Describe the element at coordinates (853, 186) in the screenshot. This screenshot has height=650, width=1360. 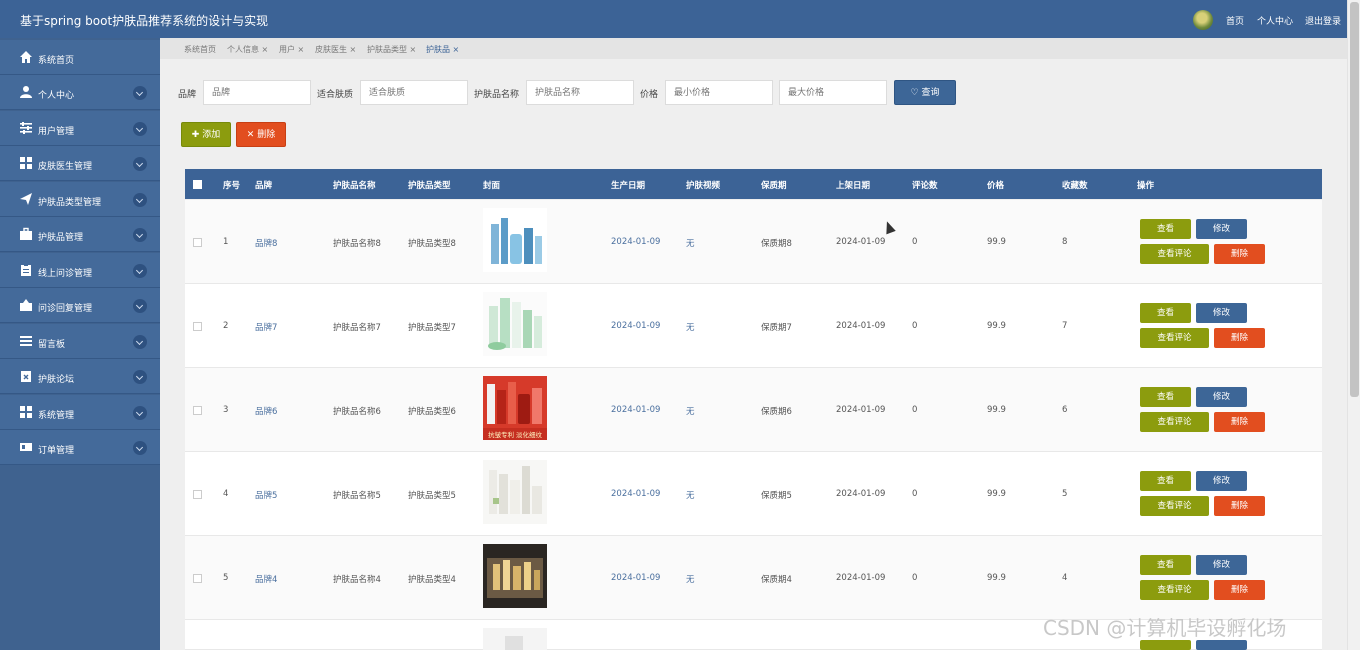
I see `col-listed: 上架日期` at that location.